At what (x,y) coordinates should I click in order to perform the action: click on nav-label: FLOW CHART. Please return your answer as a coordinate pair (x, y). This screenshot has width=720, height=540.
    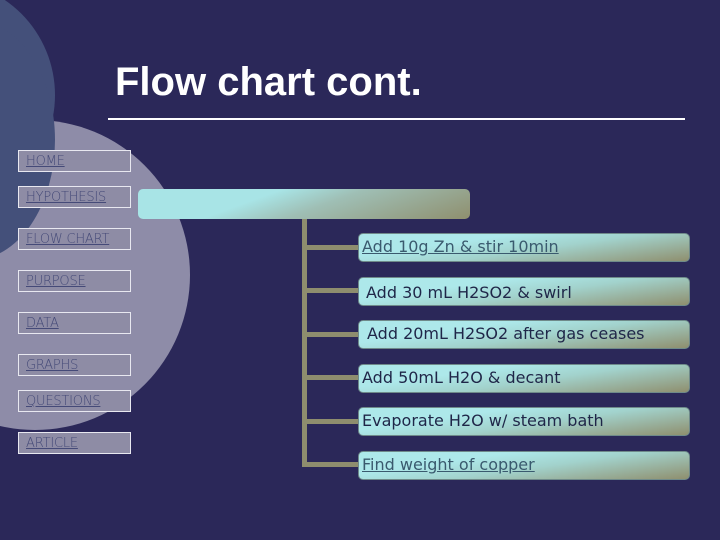
    Looking at the image, I should click on (68, 239).